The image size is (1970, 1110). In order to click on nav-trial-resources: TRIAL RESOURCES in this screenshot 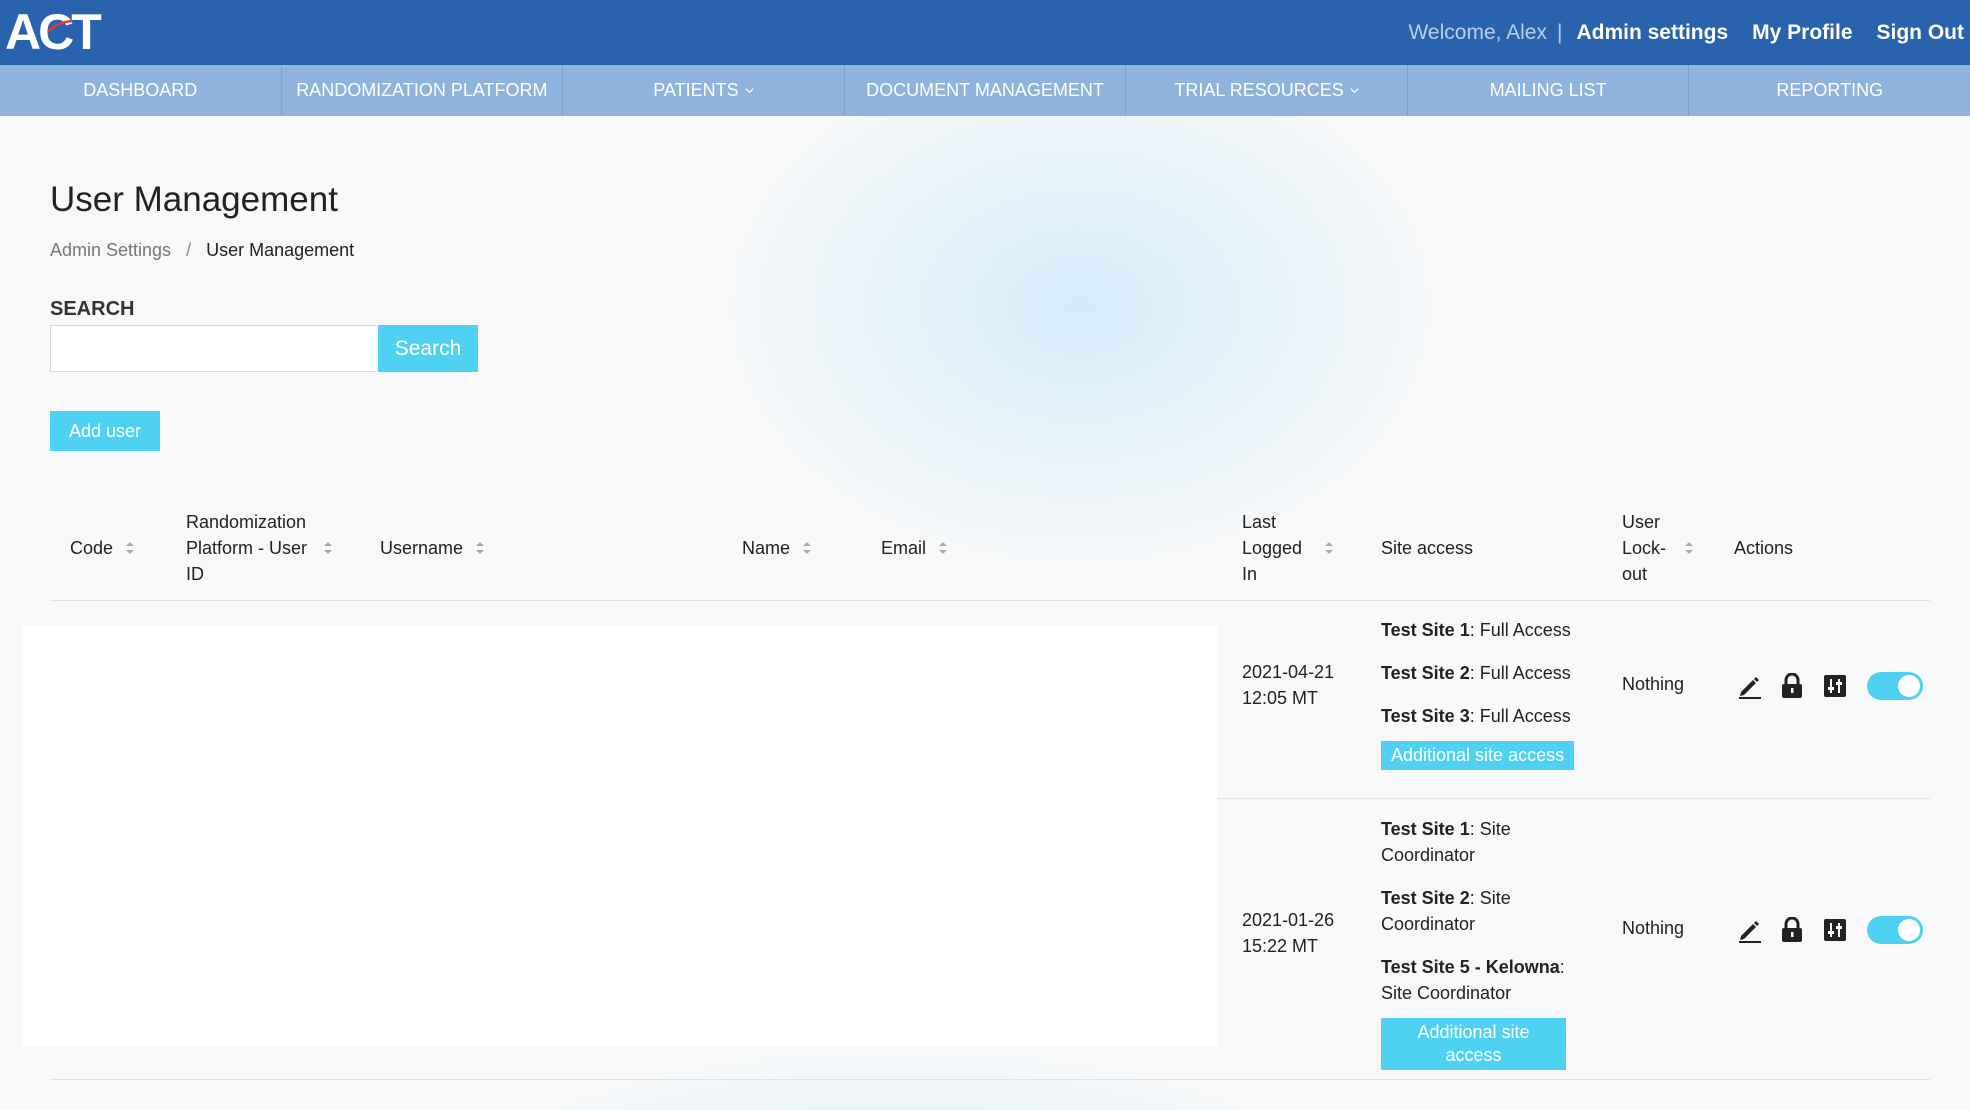, I will do `click(1267, 90)`.